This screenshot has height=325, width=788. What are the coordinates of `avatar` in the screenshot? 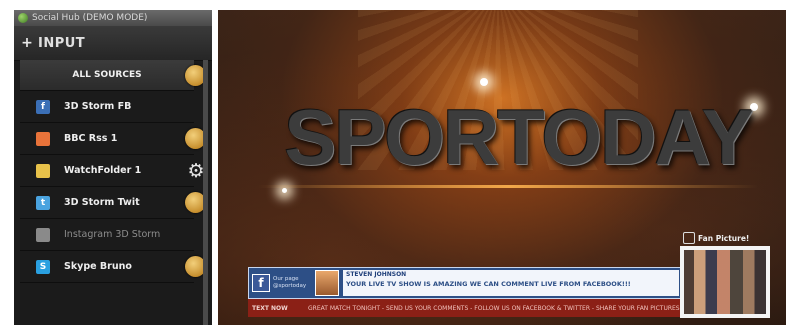 It's located at (327, 283).